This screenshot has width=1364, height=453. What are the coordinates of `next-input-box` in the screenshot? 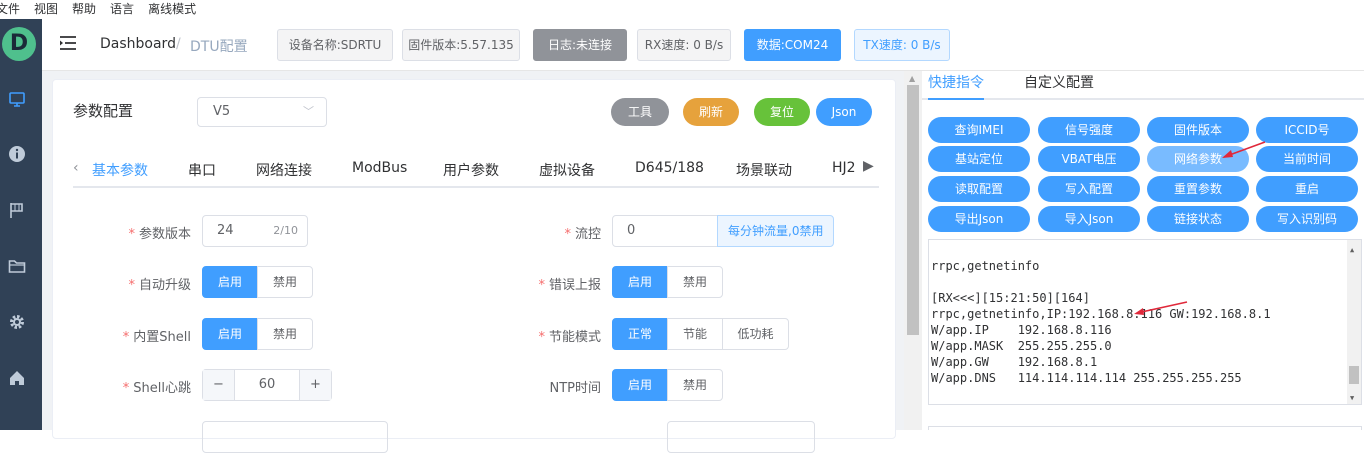 It's located at (1145, 428).